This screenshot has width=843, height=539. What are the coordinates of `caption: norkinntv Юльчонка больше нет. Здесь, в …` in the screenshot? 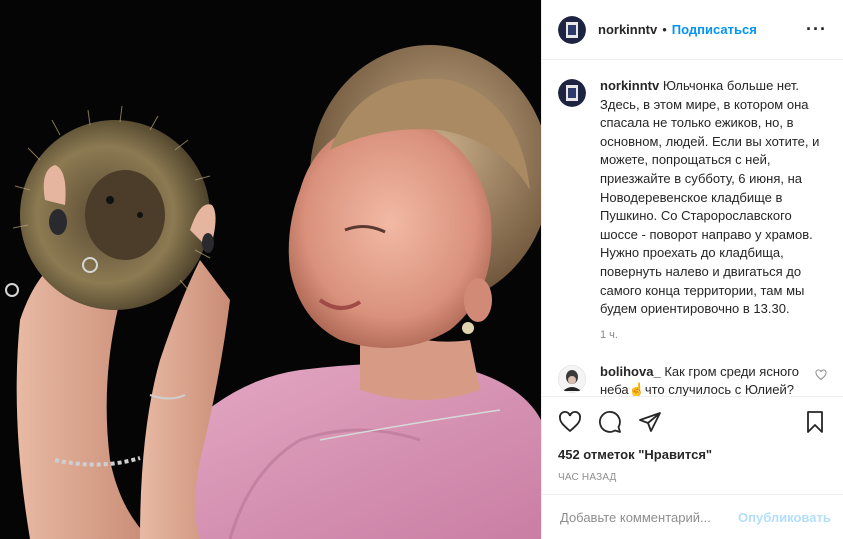 It's located at (692, 198).